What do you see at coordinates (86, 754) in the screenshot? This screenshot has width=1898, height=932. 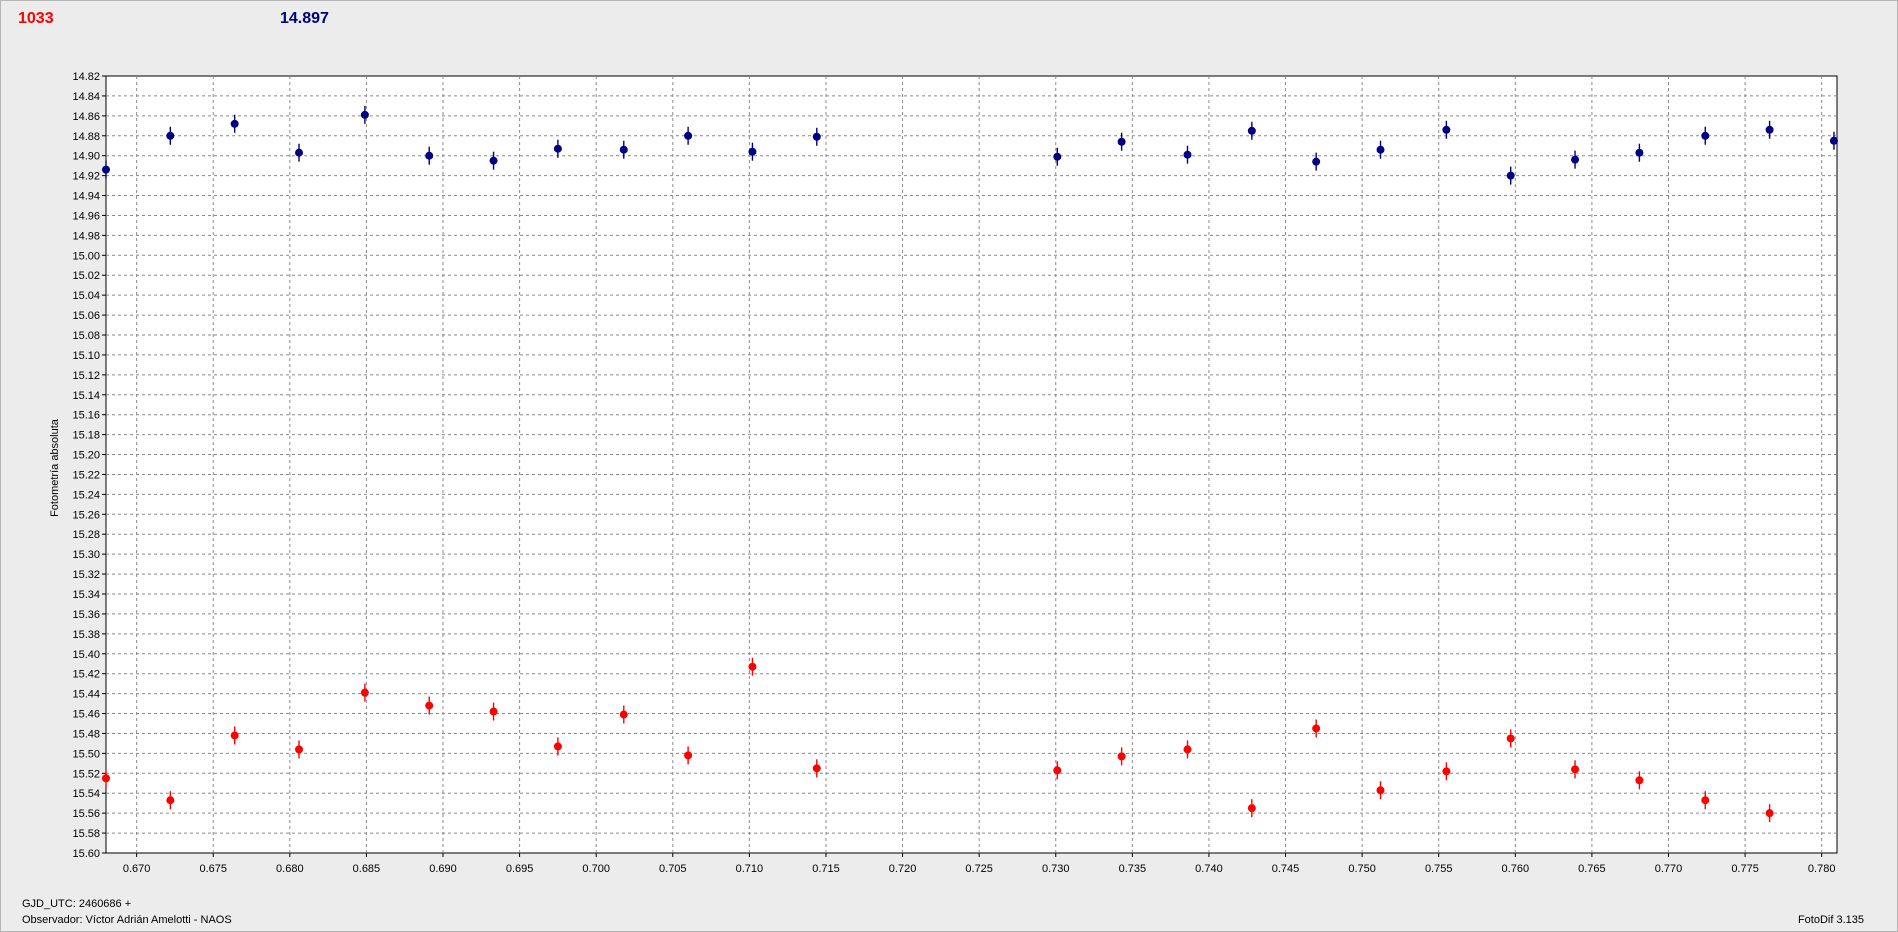 I see `y-tick-label: 15.50` at bounding box center [86, 754].